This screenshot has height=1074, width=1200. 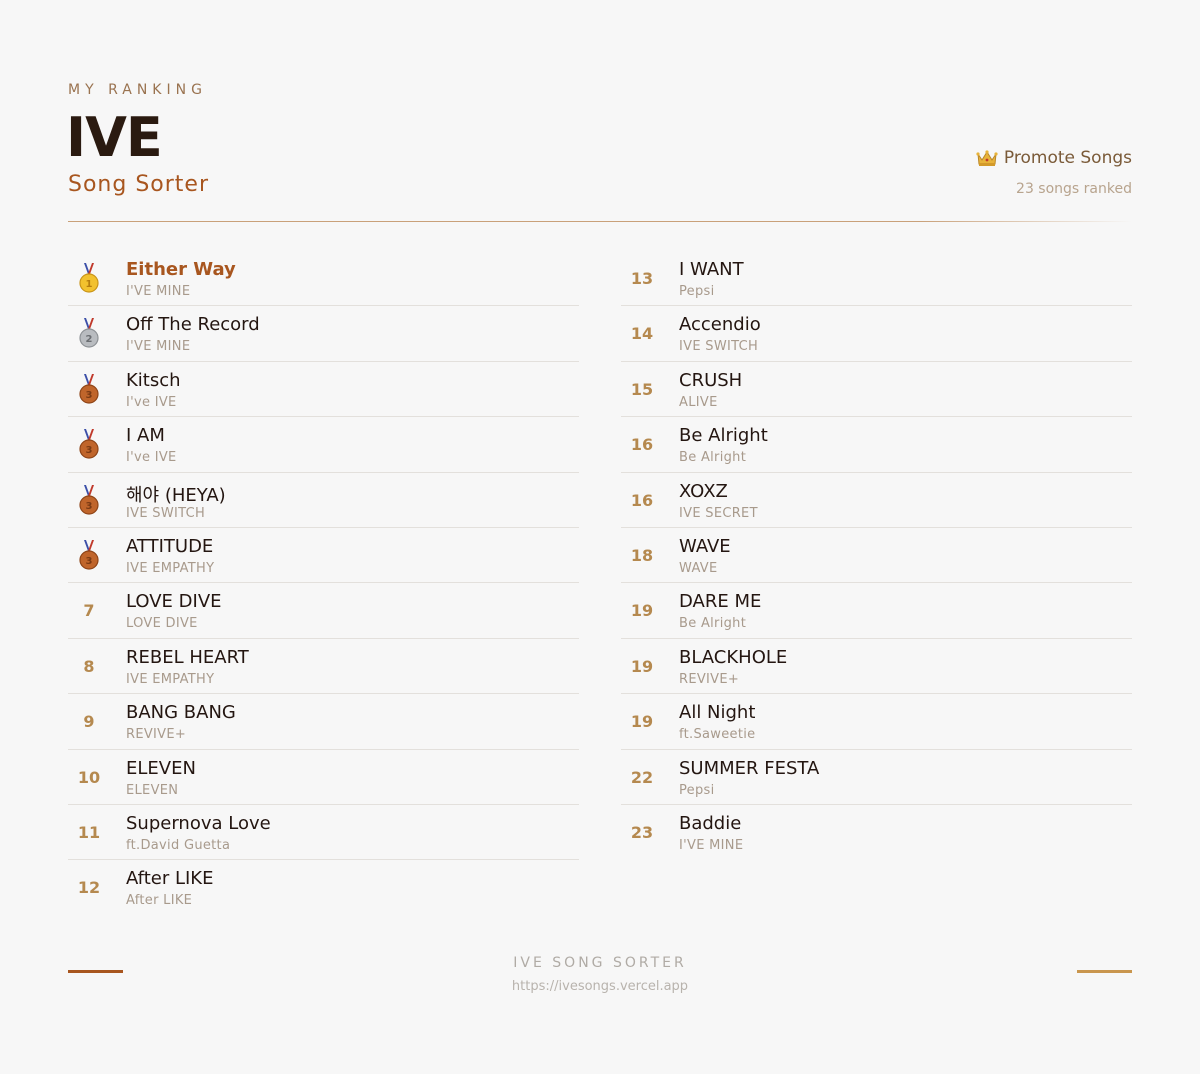 I want to click on rank-number: 11, so click(x=89, y=832).